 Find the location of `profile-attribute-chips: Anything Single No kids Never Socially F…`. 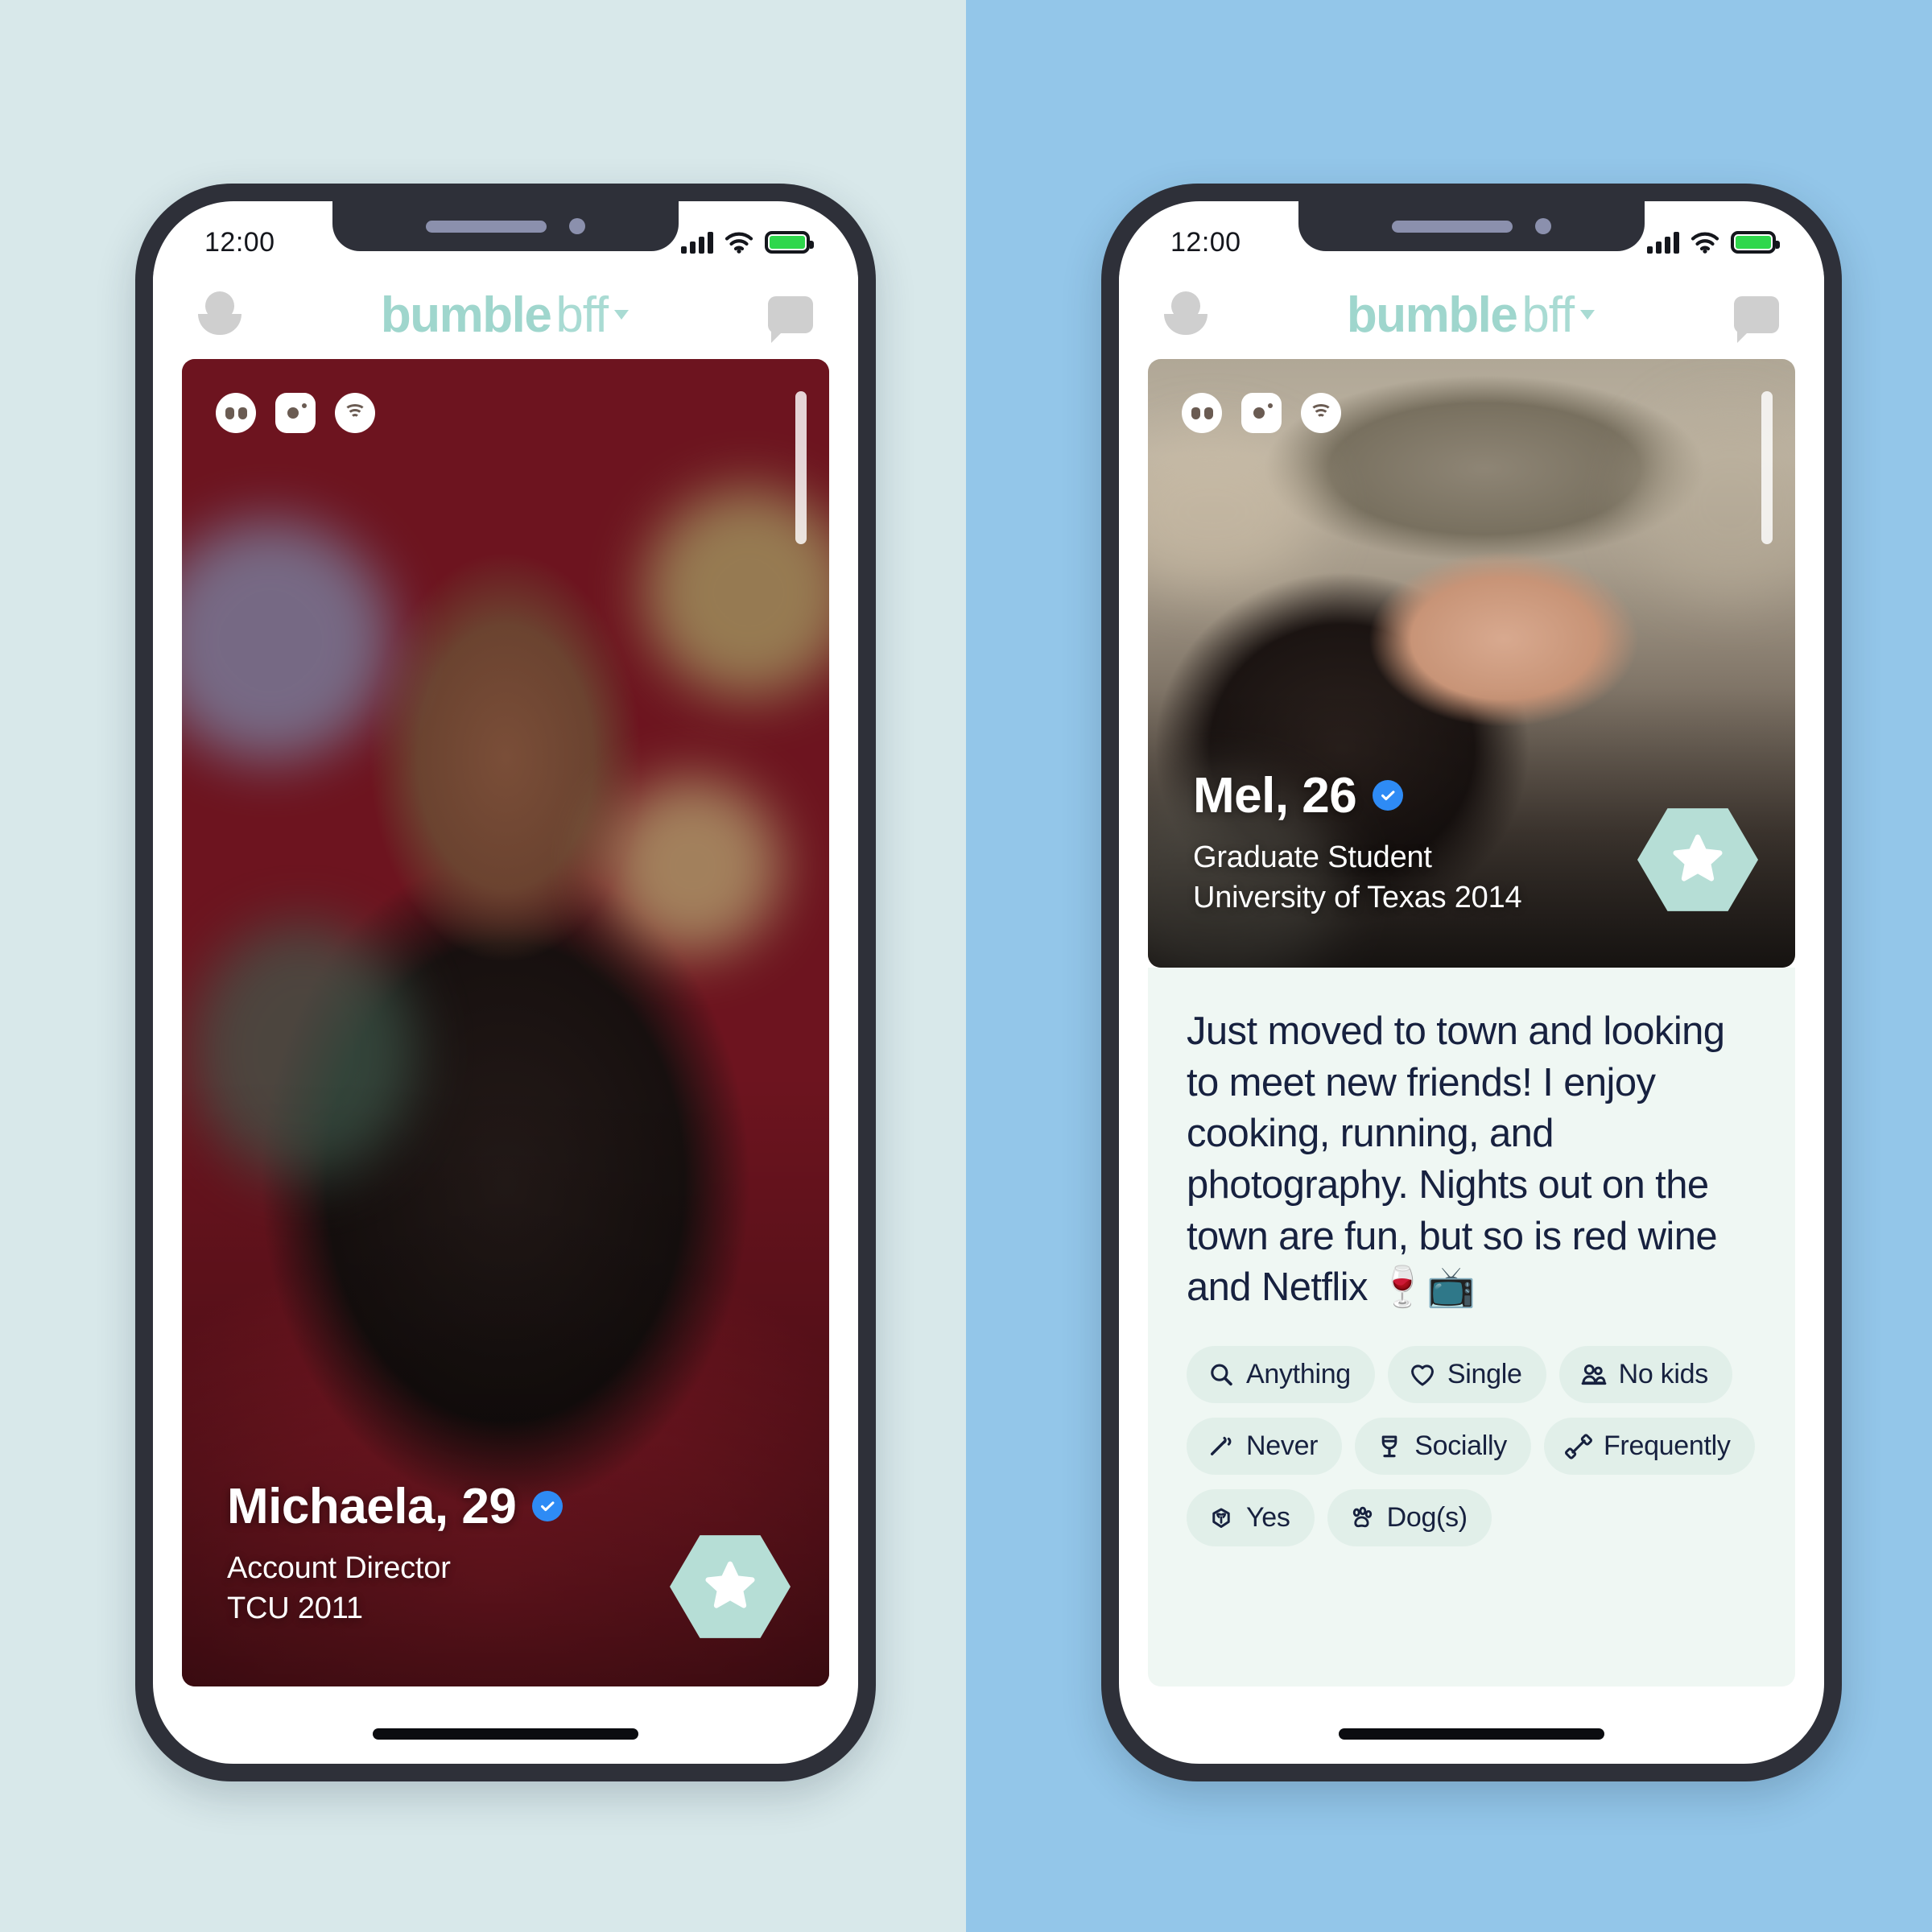

profile-attribute-chips: Anything Single No kids Never Socially F… is located at coordinates (1472, 1446).